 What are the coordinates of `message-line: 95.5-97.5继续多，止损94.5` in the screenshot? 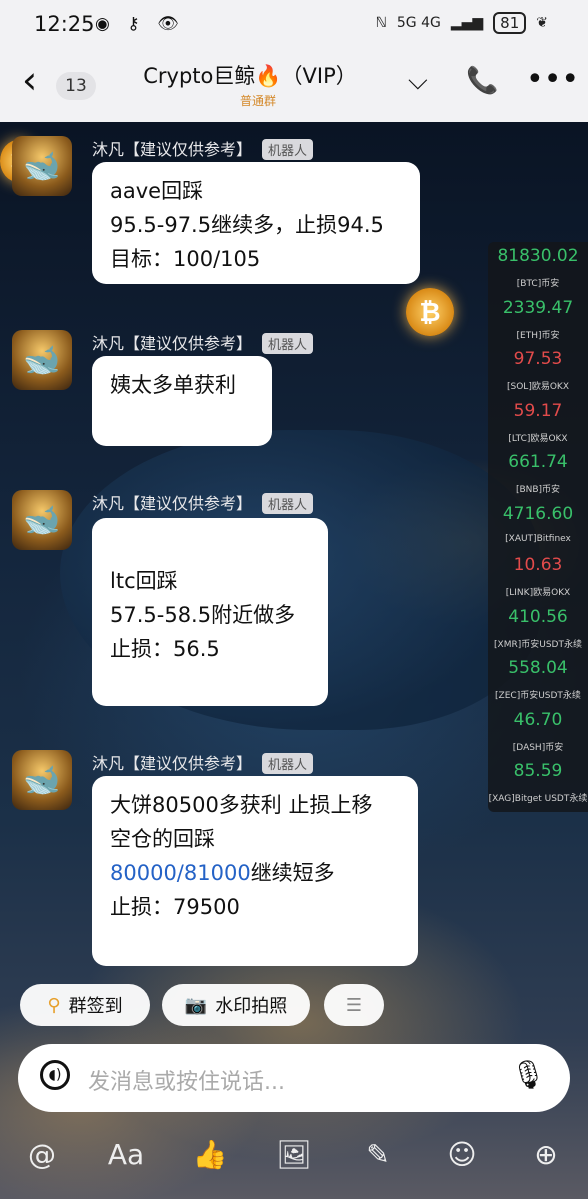 It's located at (247, 225).